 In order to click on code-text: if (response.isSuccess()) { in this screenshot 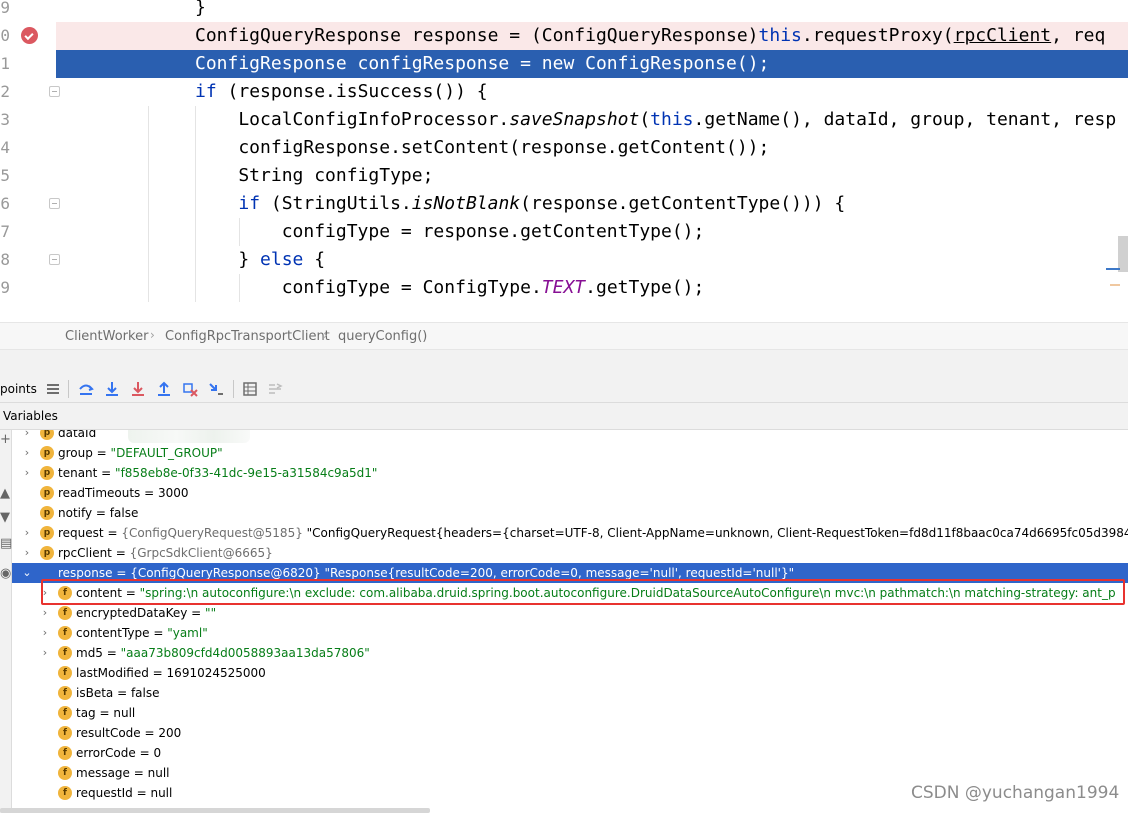, I will do `click(341, 92)`.